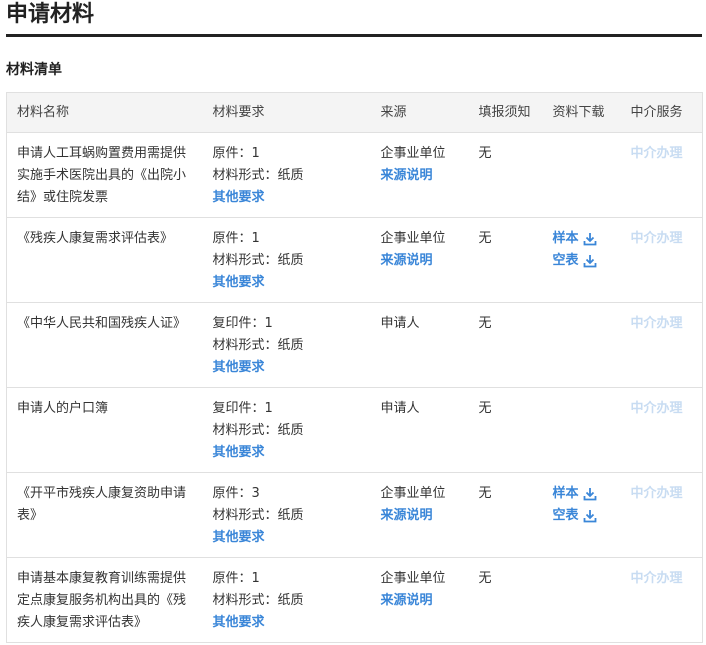 The width and height of the screenshot is (706, 645). I want to click on header-download: 资料下载, so click(591, 112).